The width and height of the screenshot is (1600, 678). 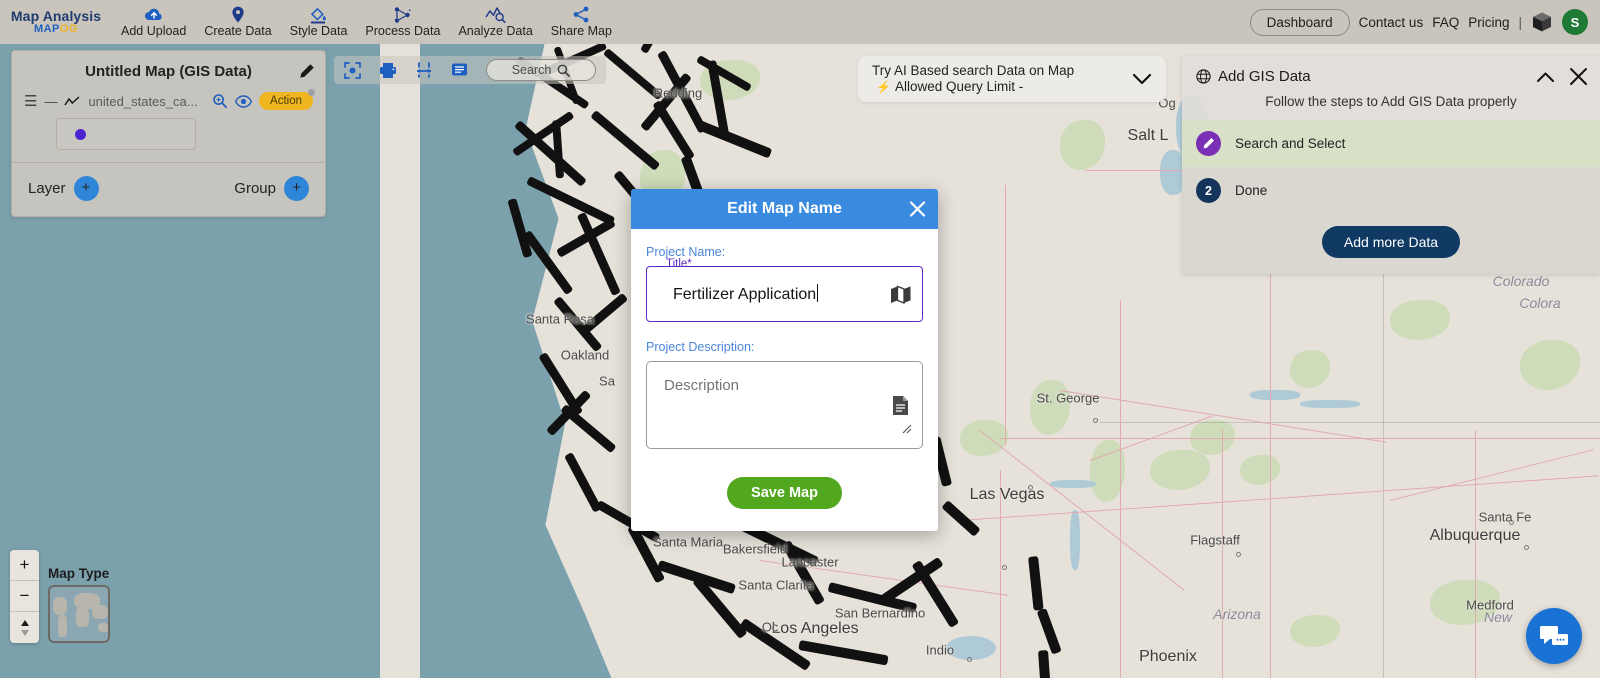 I want to click on measure-icon, so click(x=424, y=70).